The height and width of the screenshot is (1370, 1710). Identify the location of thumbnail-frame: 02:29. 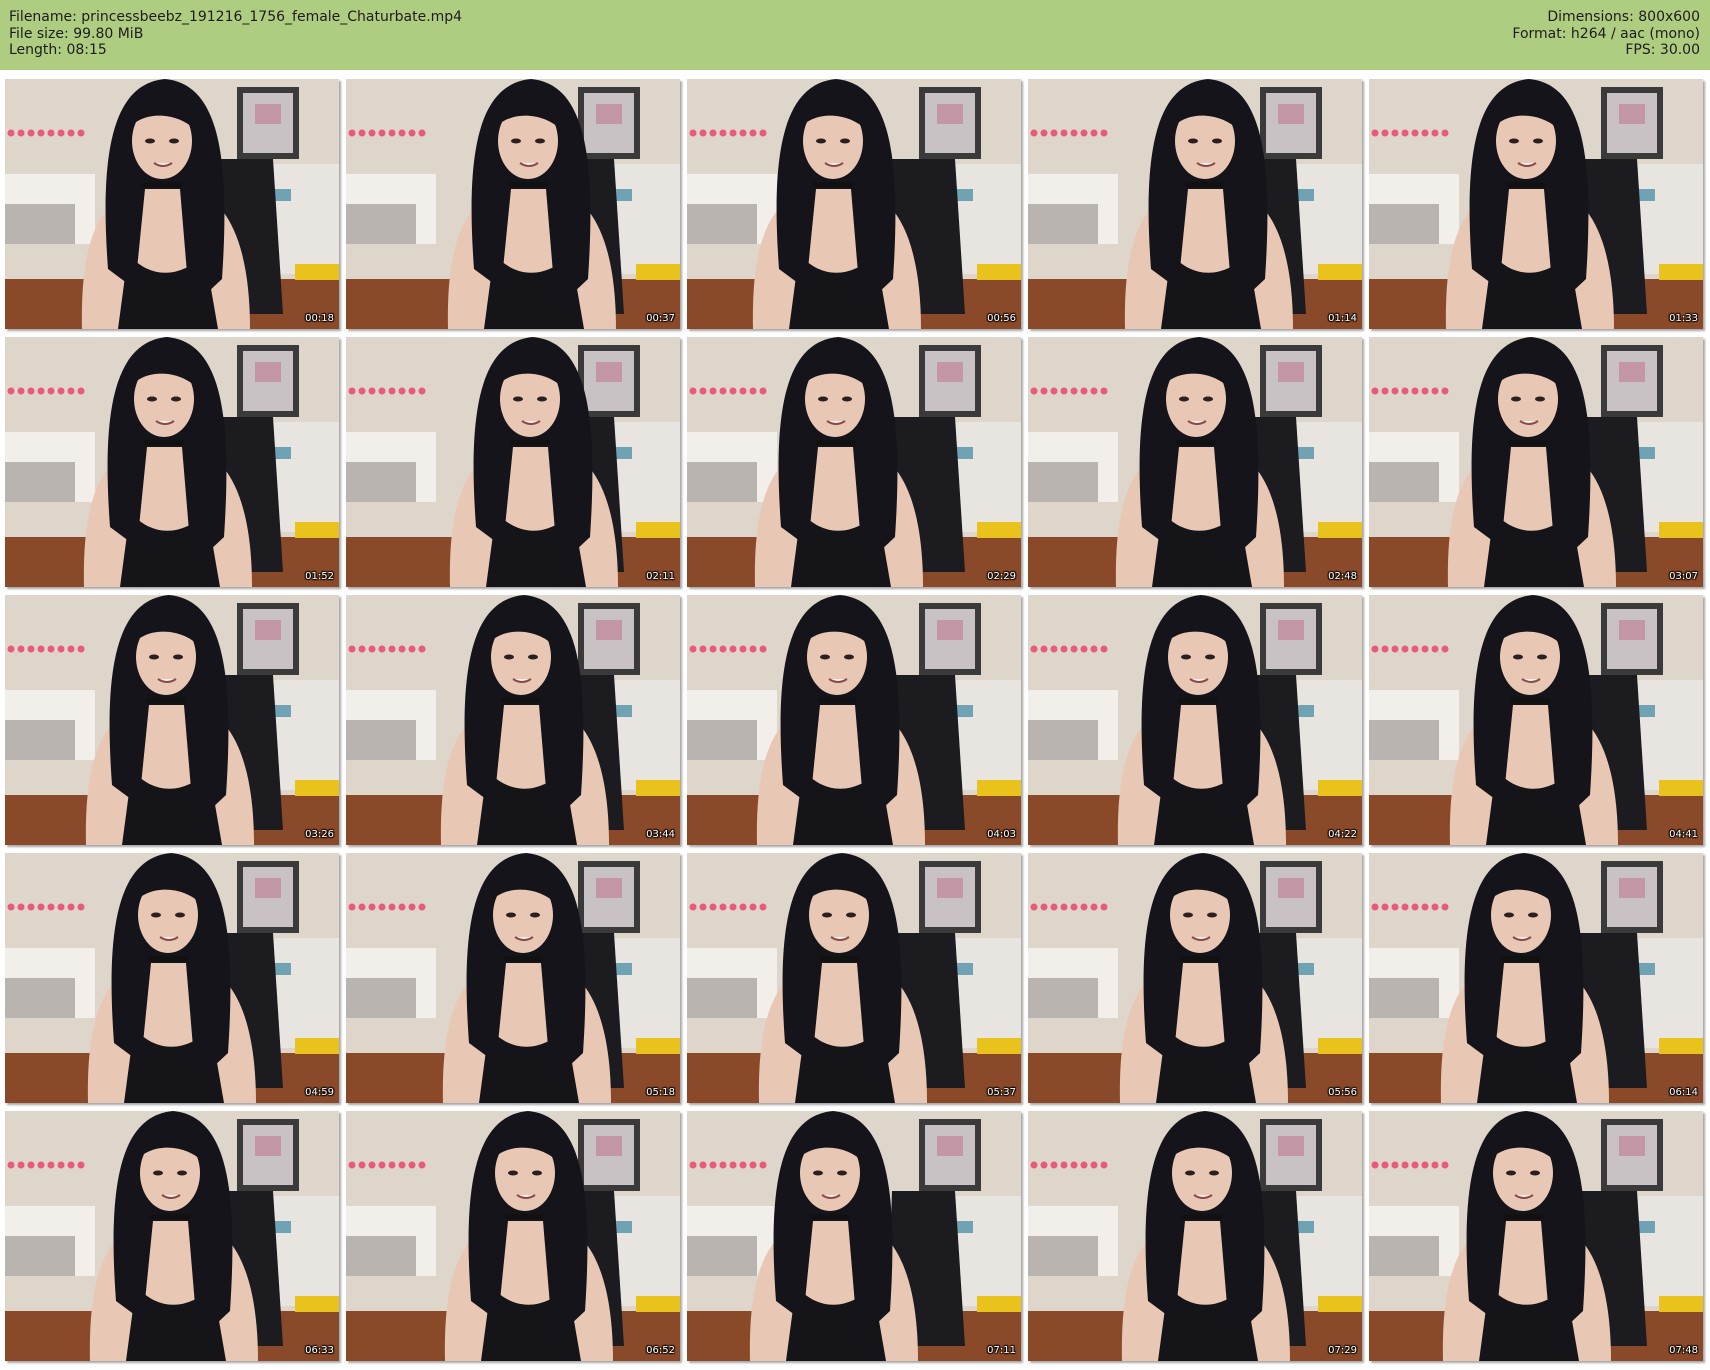
(854, 462).